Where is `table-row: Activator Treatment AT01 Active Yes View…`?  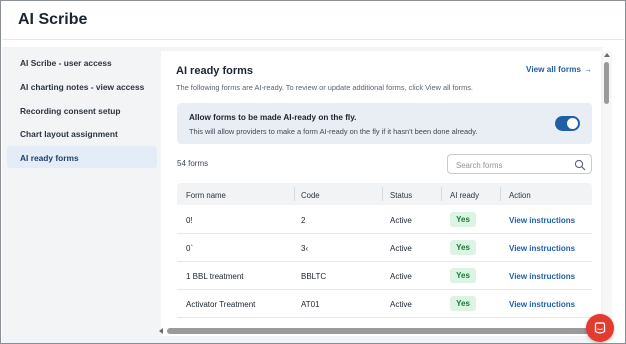
table-row: Activator Treatment AT01 Active Yes View… is located at coordinates (384, 304).